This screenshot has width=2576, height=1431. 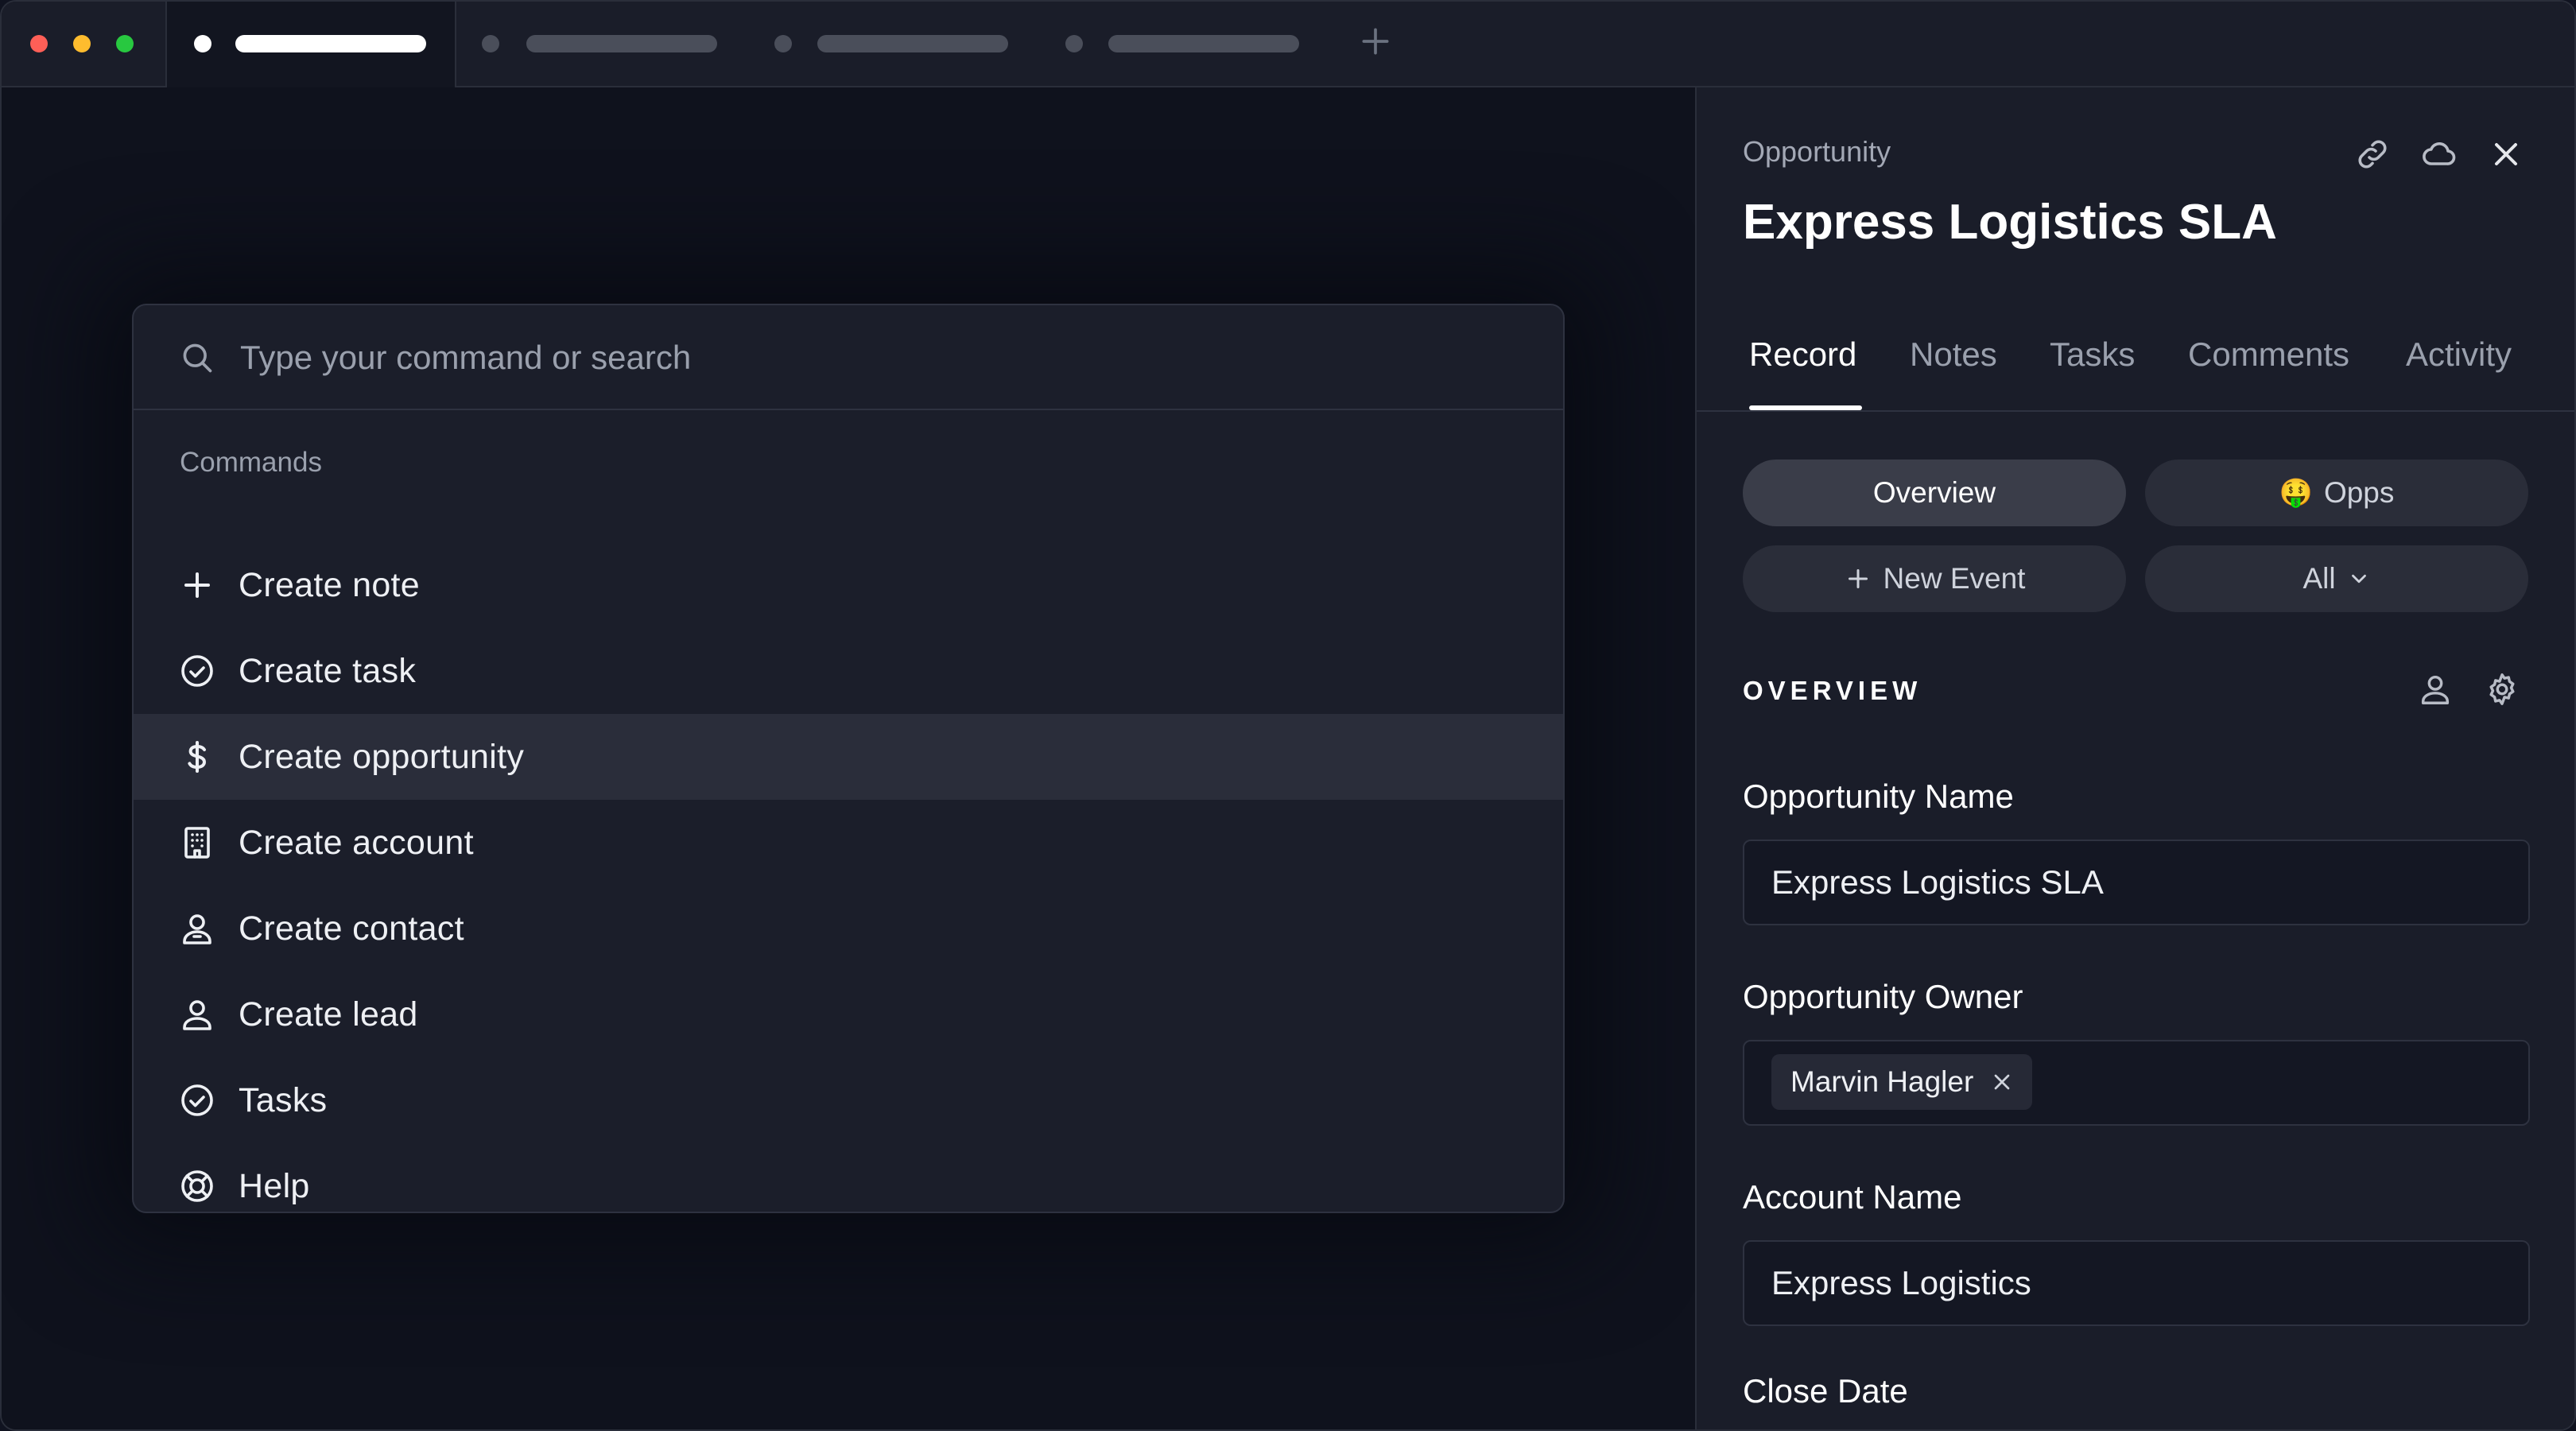 I want to click on overview-section-heading: OVERVIEW, so click(x=1833, y=690).